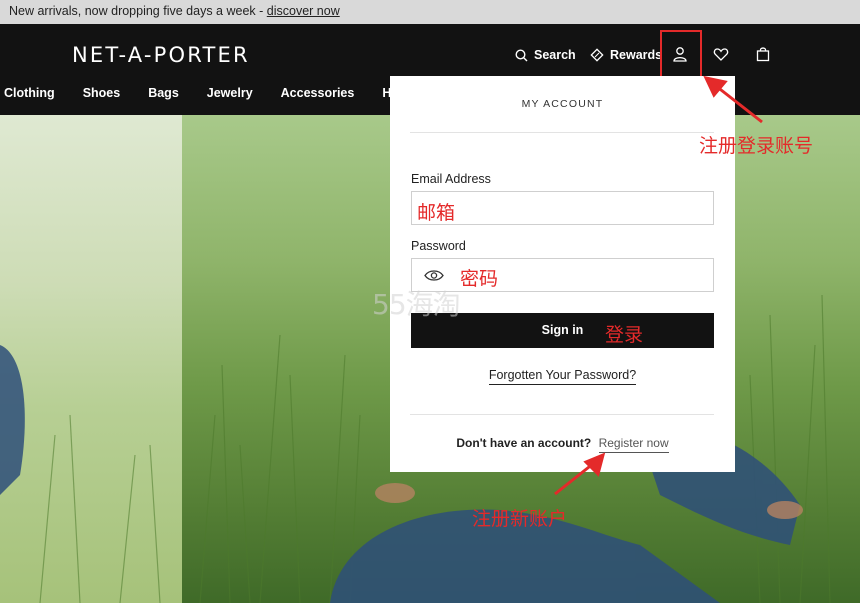 The height and width of the screenshot is (603, 860). What do you see at coordinates (436, 213) in the screenshot?
I see `annotation-email: 邮箱` at bounding box center [436, 213].